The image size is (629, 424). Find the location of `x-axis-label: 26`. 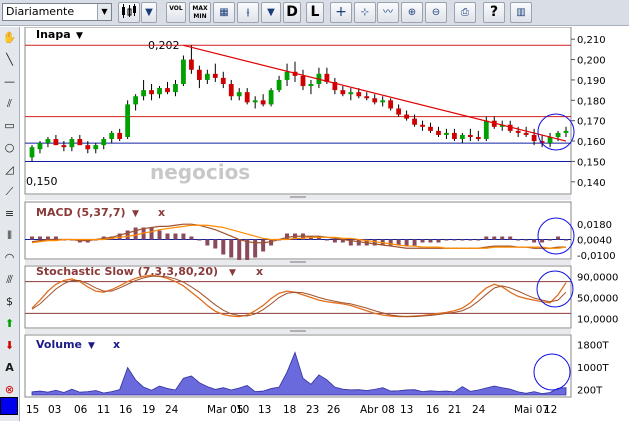

x-axis-label: 26 is located at coordinates (334, 410).